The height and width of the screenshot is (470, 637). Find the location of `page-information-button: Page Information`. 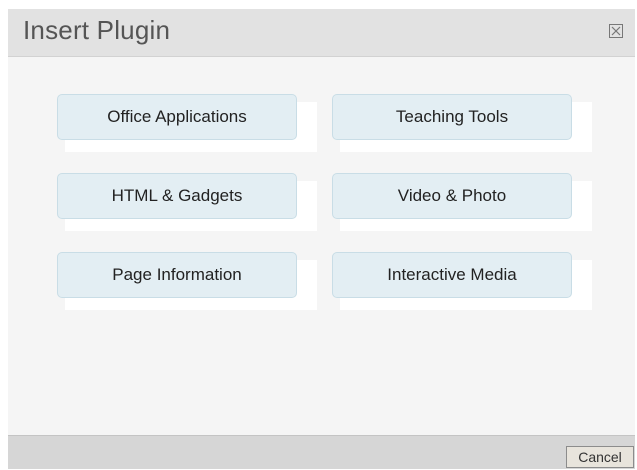

page-information-button: Page Information is located at coordinates (177, 275).